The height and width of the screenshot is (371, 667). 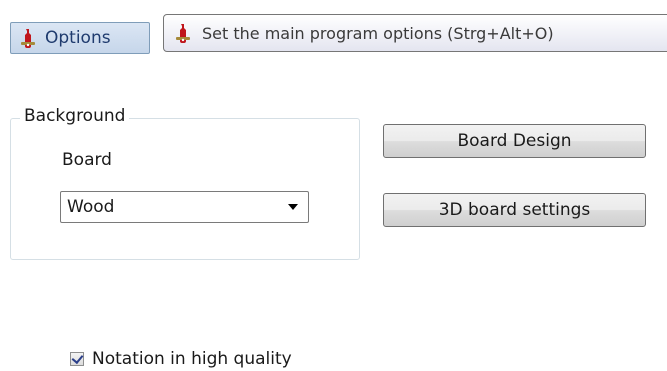 What do you see at coordinates (184, 207) in the screenshot?
I see `board-select: Wood` at bounding box center [184, 207].